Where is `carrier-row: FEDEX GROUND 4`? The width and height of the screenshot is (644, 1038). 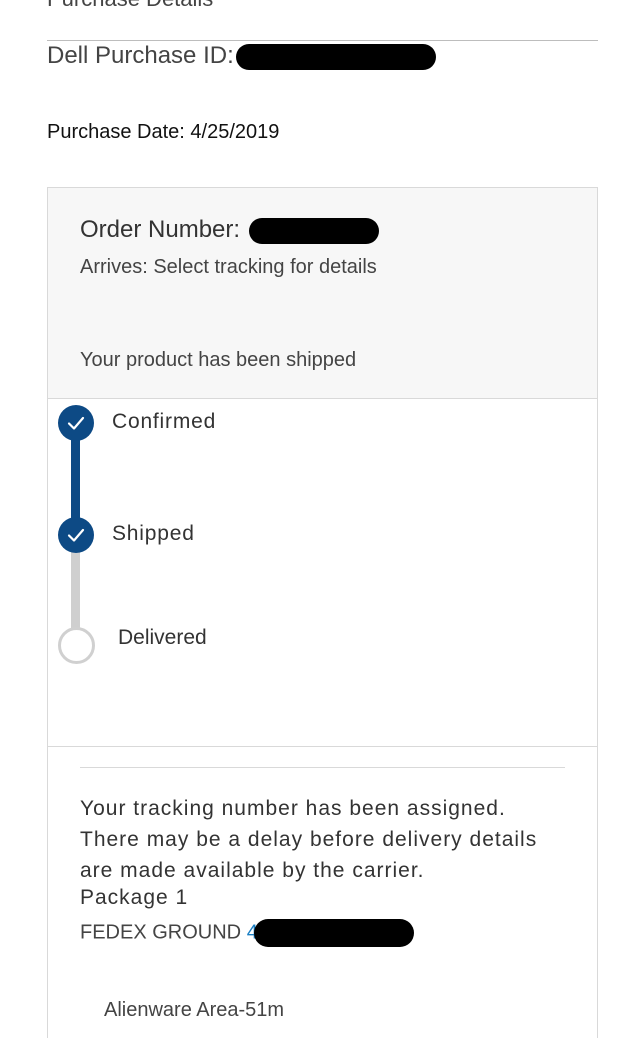
carrier-row: FEDEX GROUND 4 is located at coordinates (247, 933).